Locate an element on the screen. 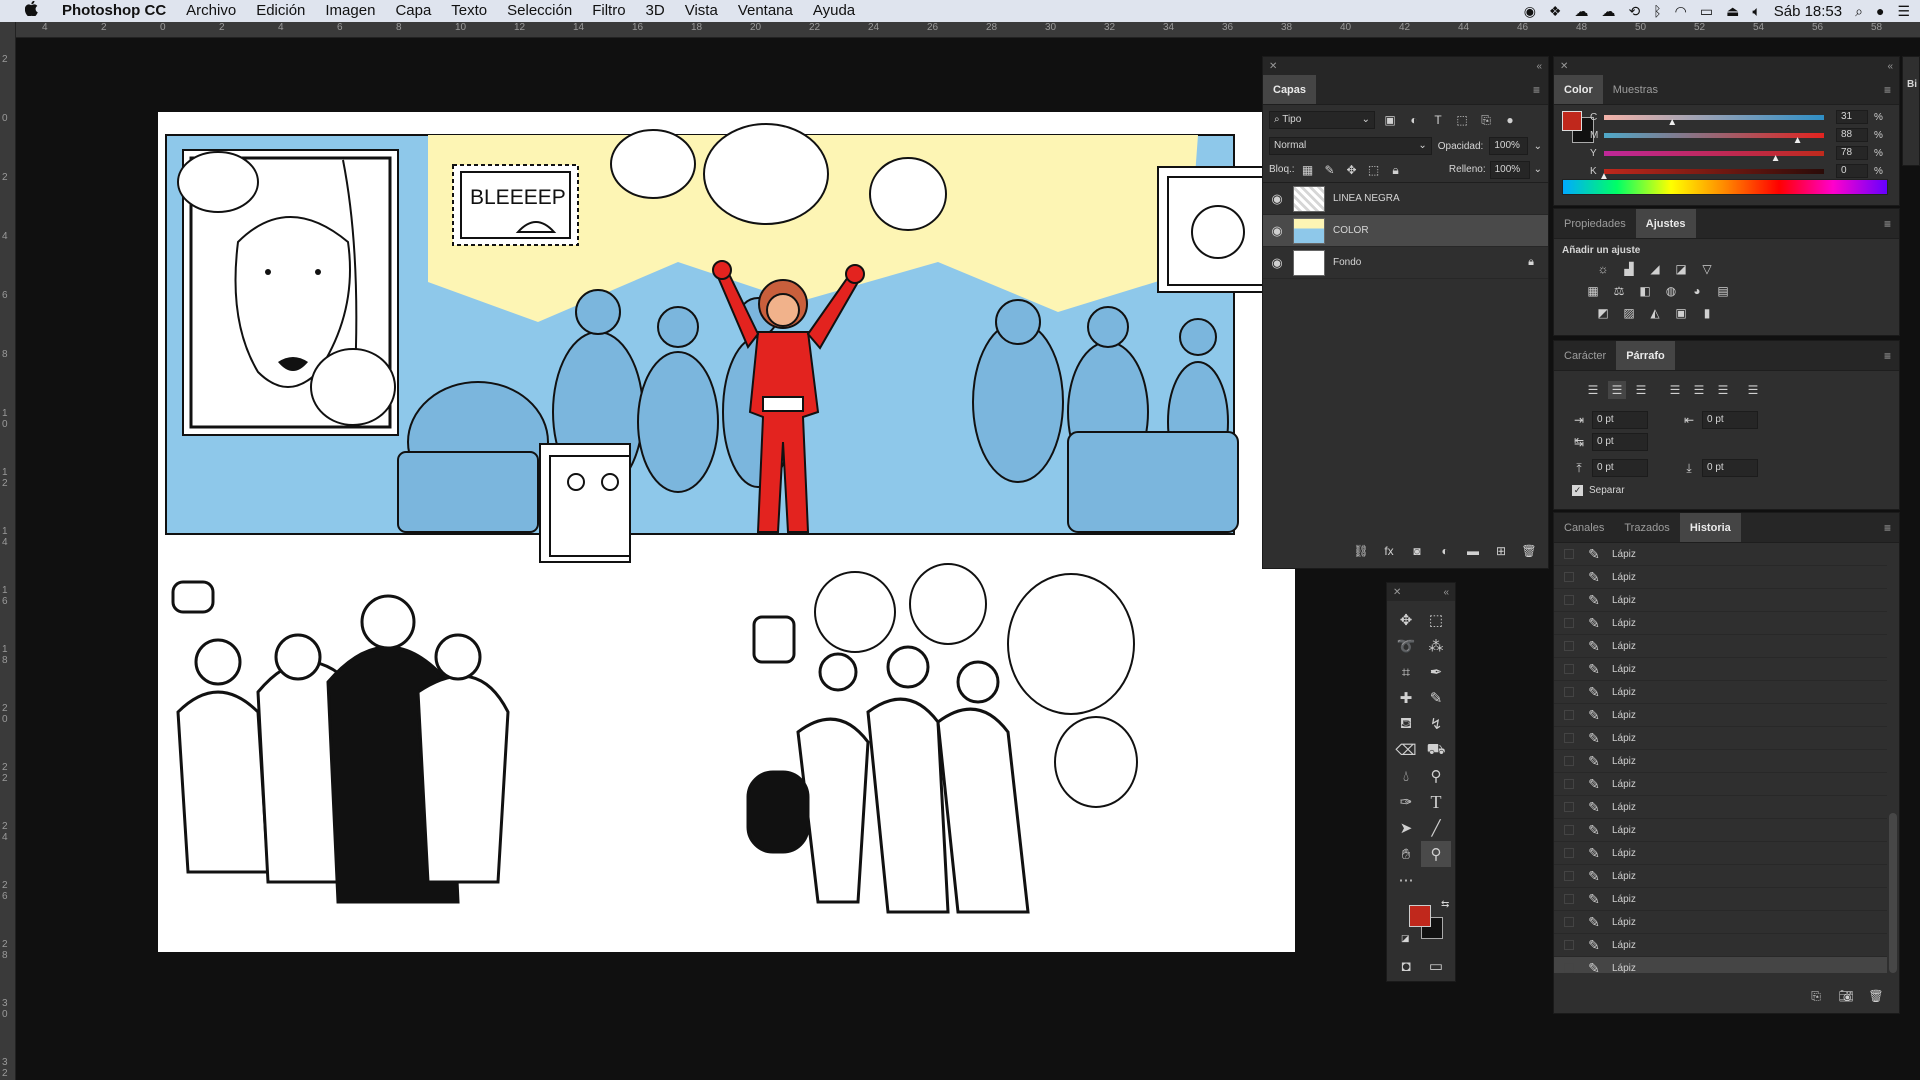 Image resolution: width=1920 pixels, height=1080 pixels. filter-pixel-icon: ▣ is located at coordinates (1390, 120).